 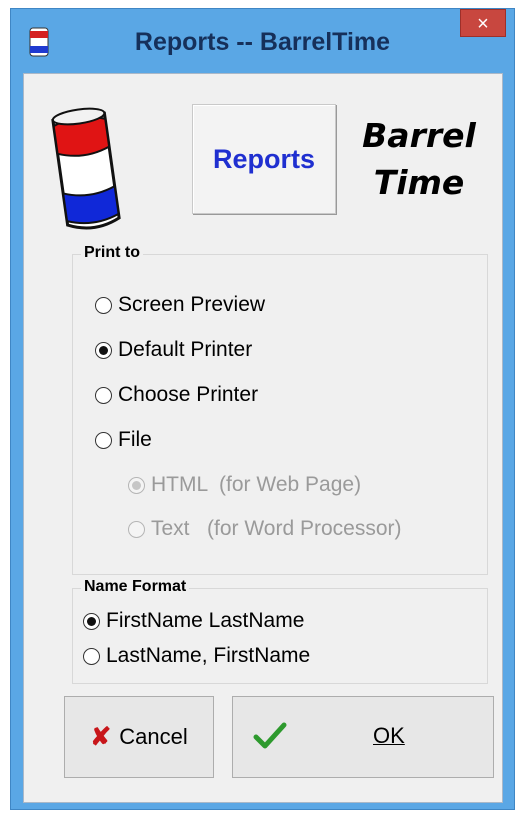 I want to click on radio-text-format: Text (for Word Processor), so click(x=265, y=529).